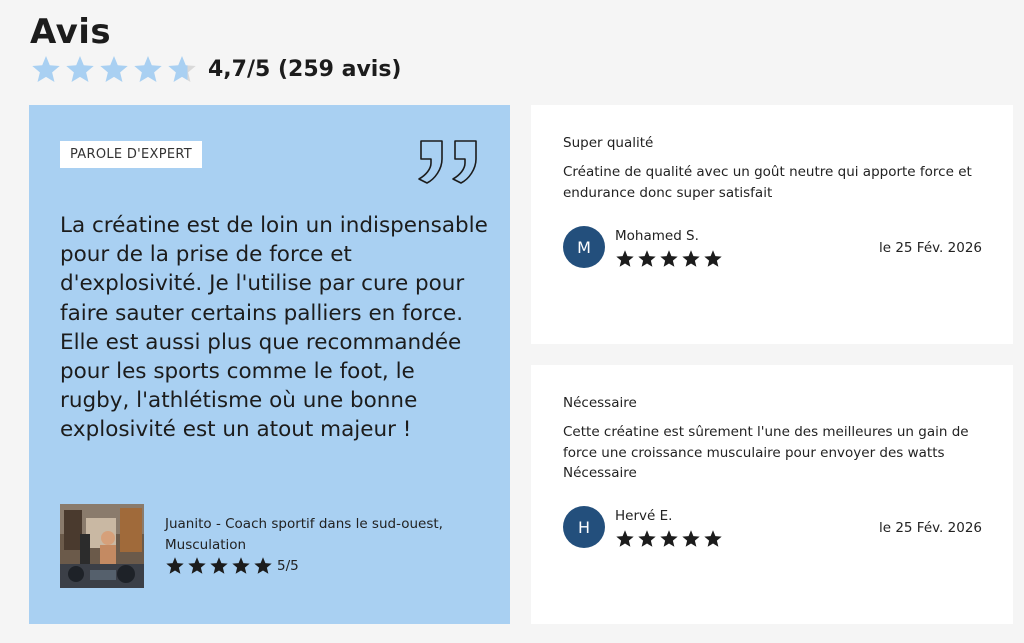 This screenshot has height=643, width=1024. Describe the element at coordinates (600, 403) in the screenshot. I see `review-title: Nécessaire` at that location.